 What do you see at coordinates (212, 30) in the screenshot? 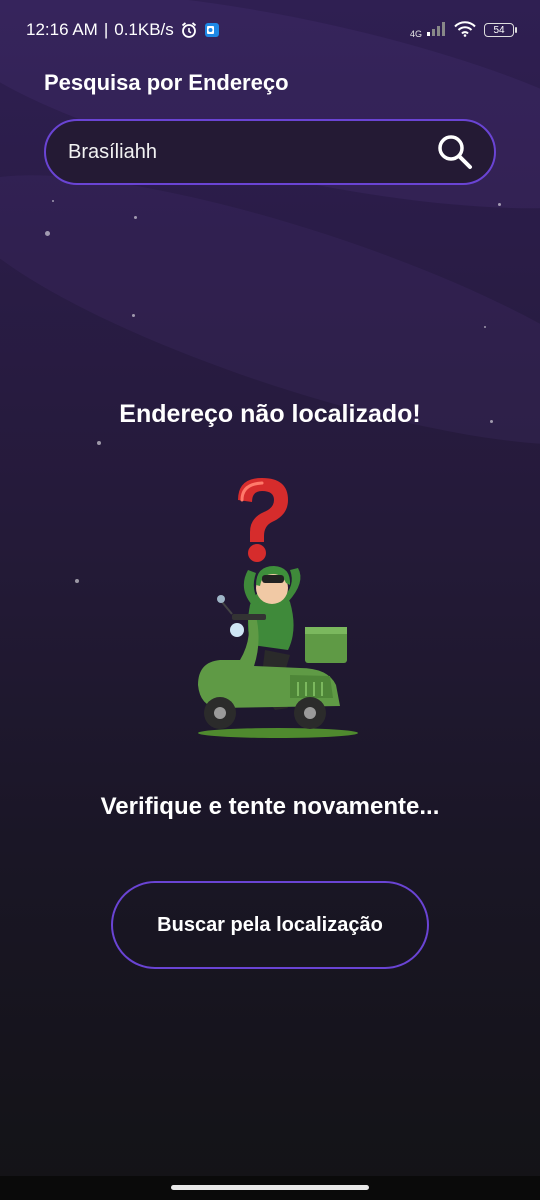
I see `outlook-app-icon` at bounding box center [212, 30].